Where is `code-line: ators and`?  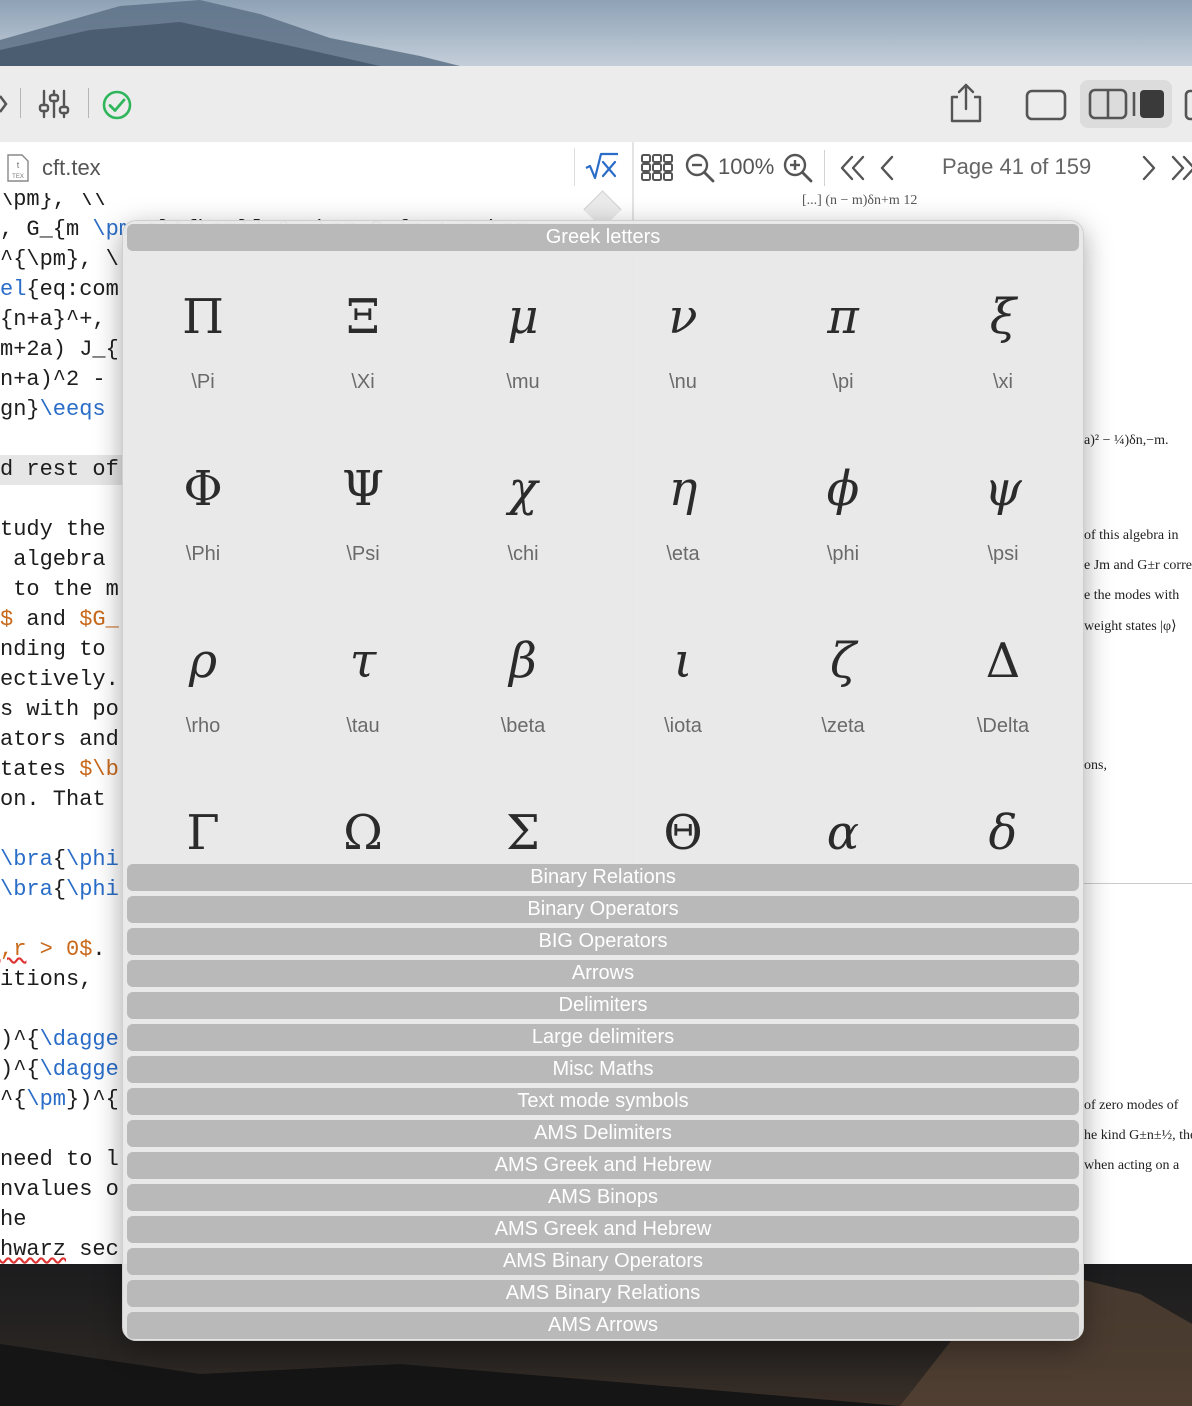 code-line: ators and is located at coordinates (59, 740).